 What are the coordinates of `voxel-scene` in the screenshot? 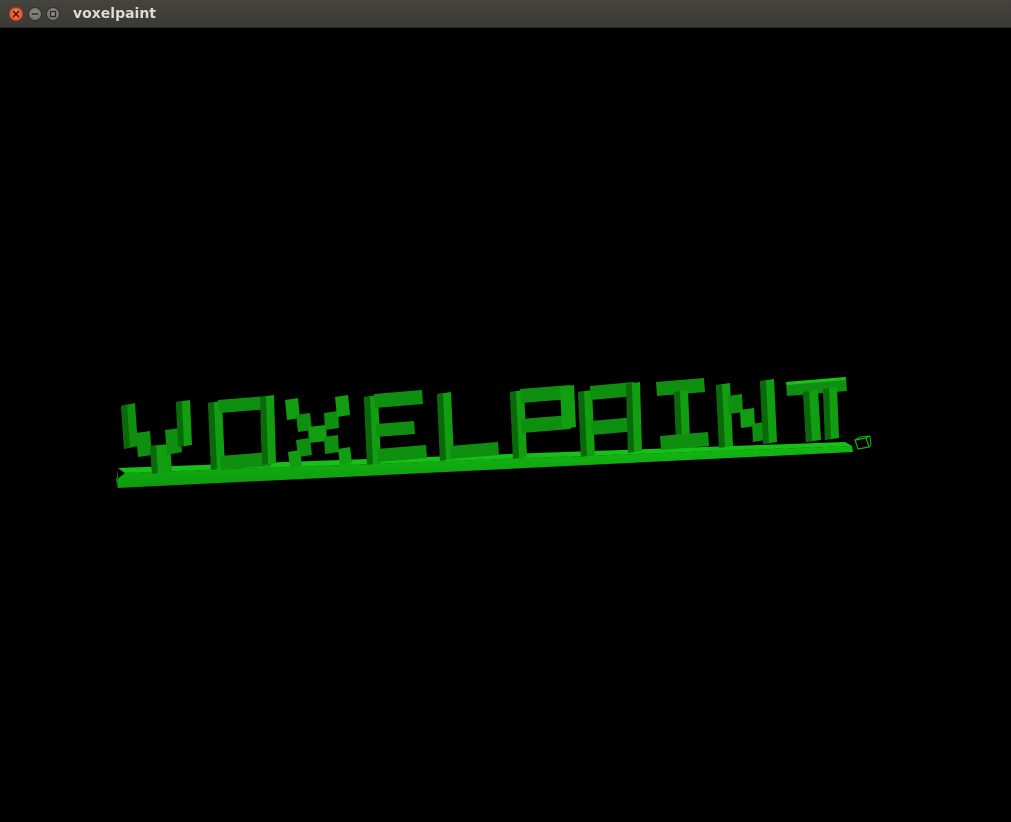 It's located at (494, 432).